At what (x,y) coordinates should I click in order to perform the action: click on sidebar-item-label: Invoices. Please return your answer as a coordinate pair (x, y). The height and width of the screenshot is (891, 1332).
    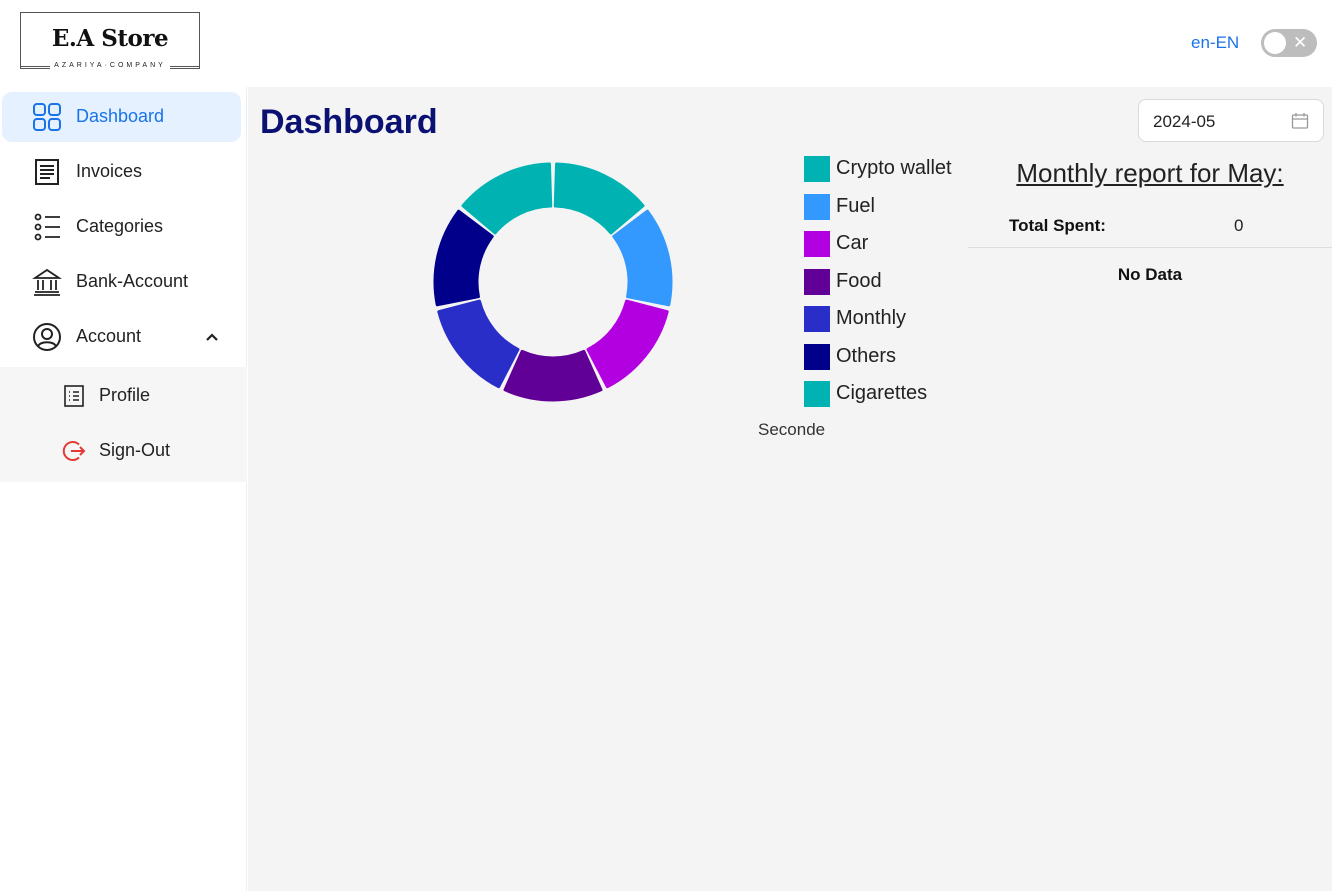
    Looking at the image, I should click on (109, 171).